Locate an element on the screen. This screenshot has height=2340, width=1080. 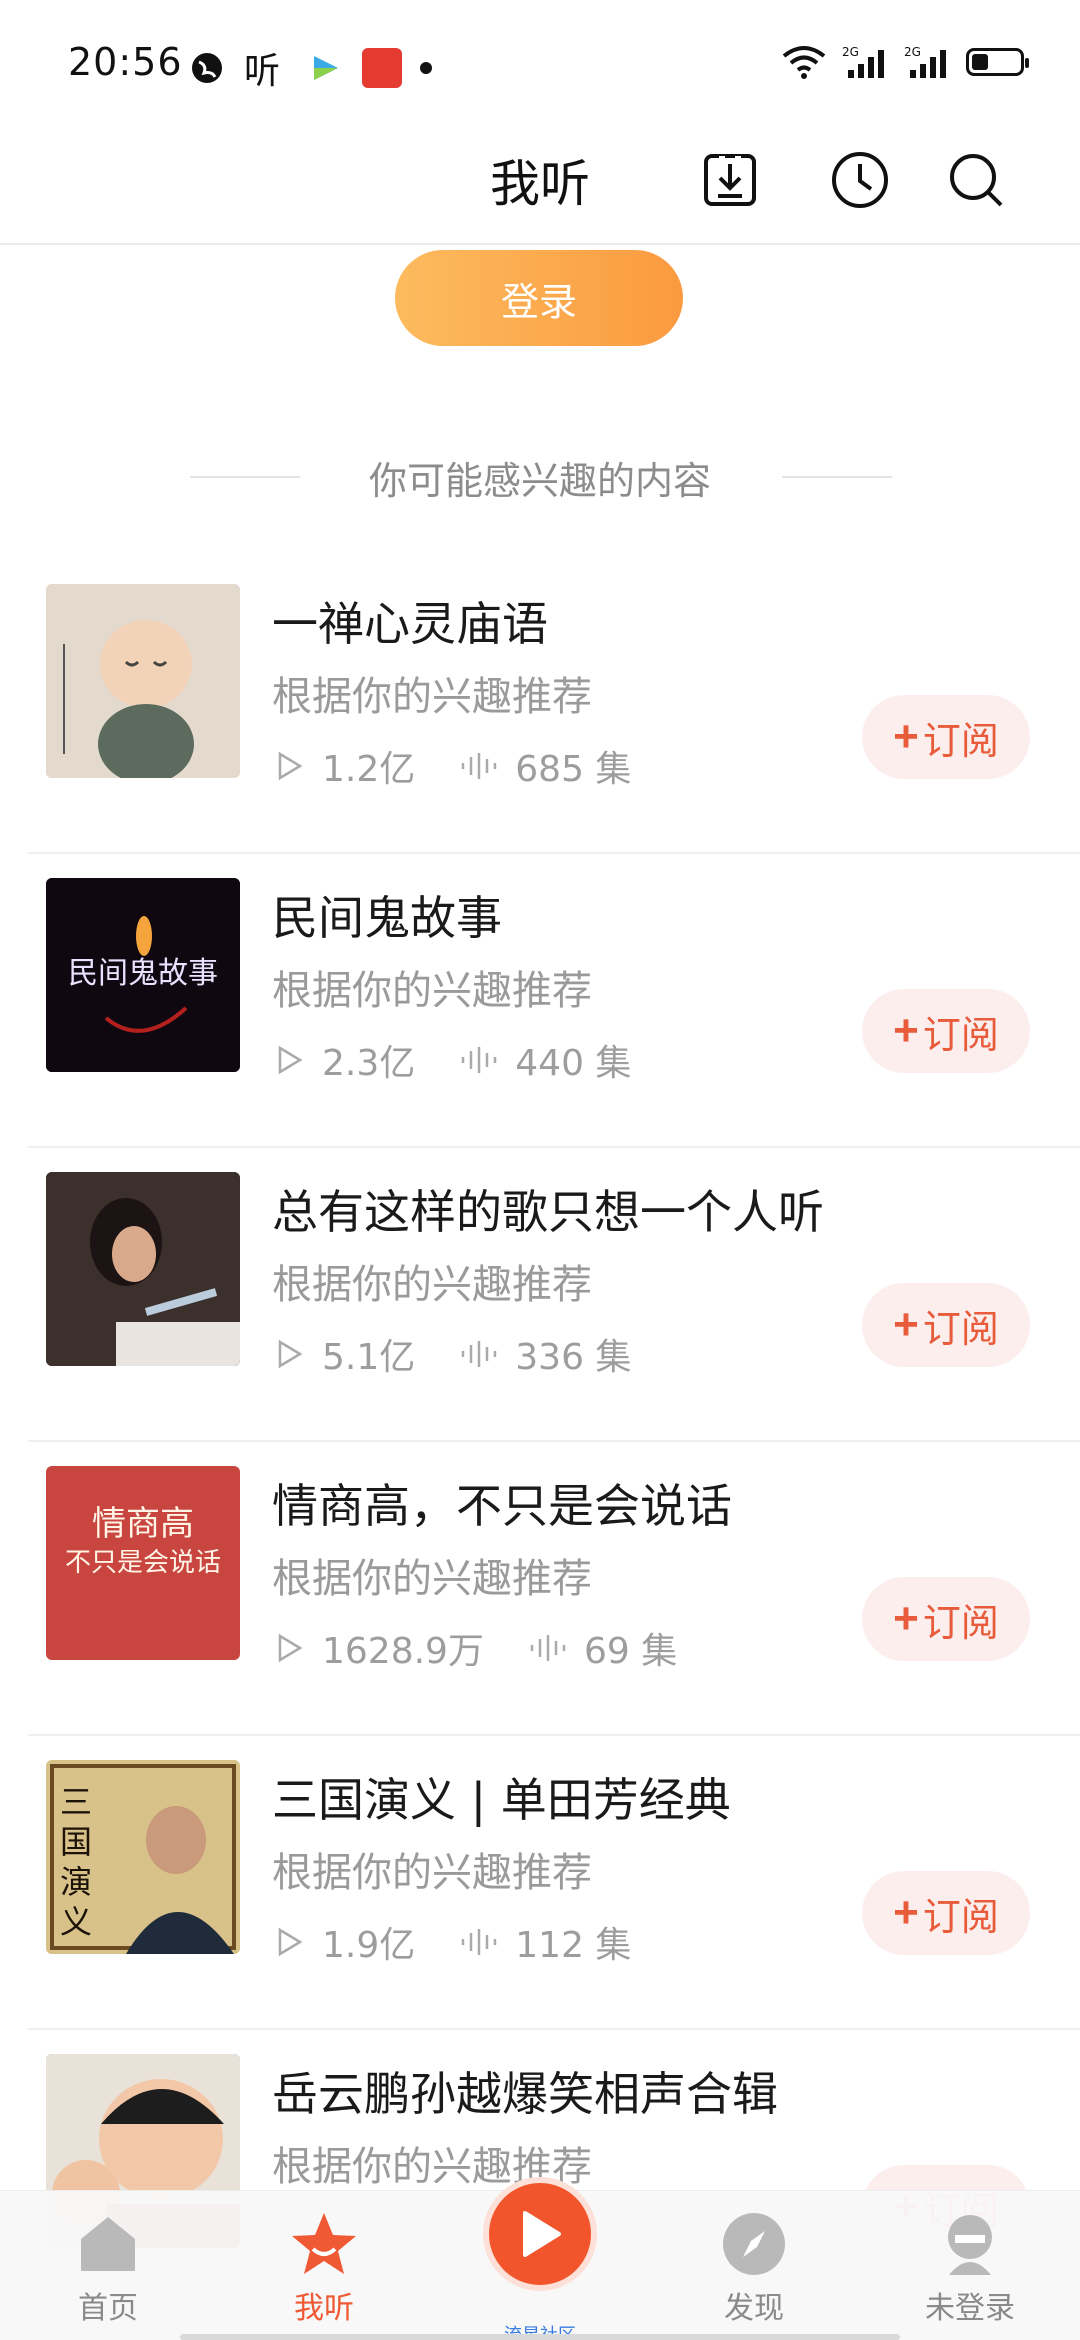
status-notification-icons: 听 is located at coordinates (310, 68).